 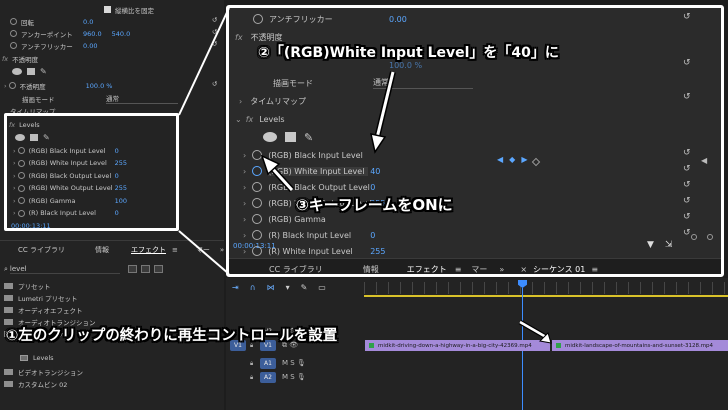 I want to click on callout-step3: ③キーフレームをONに, so click(x=374, y=205).